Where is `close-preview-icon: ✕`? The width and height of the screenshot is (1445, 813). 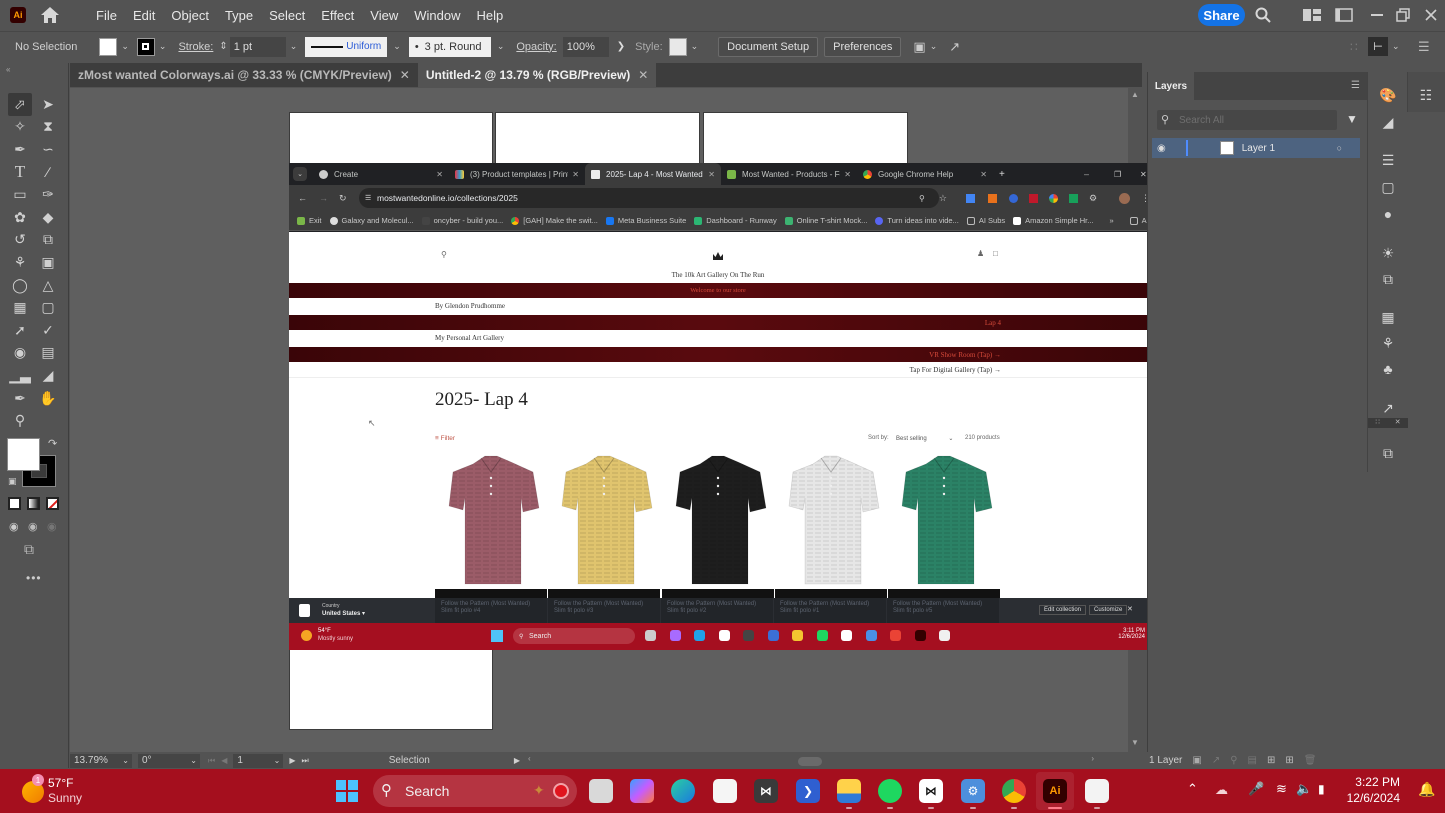 close-preview-icon: ✕ is located at coordinates (1130, 609).